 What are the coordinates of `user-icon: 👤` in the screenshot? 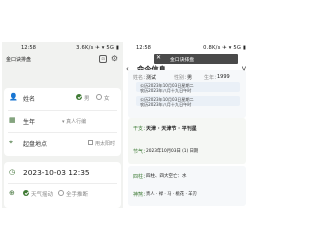 It's located at (13, 97).